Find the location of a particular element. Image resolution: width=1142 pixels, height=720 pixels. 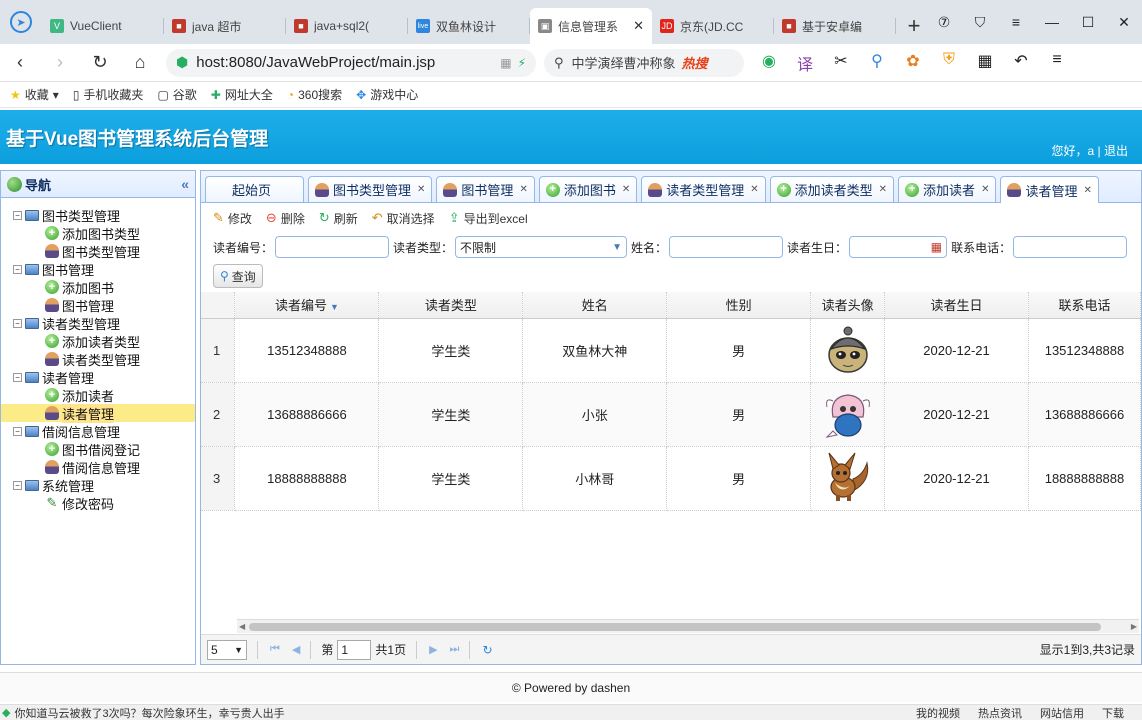

search-zoom-icon: ⚲ is located at coordinates (877, 63).